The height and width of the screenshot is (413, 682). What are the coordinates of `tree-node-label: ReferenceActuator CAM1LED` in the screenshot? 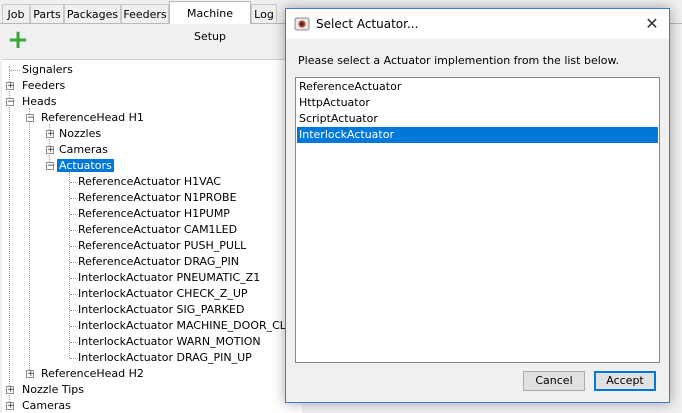 It's located at (158, 229).